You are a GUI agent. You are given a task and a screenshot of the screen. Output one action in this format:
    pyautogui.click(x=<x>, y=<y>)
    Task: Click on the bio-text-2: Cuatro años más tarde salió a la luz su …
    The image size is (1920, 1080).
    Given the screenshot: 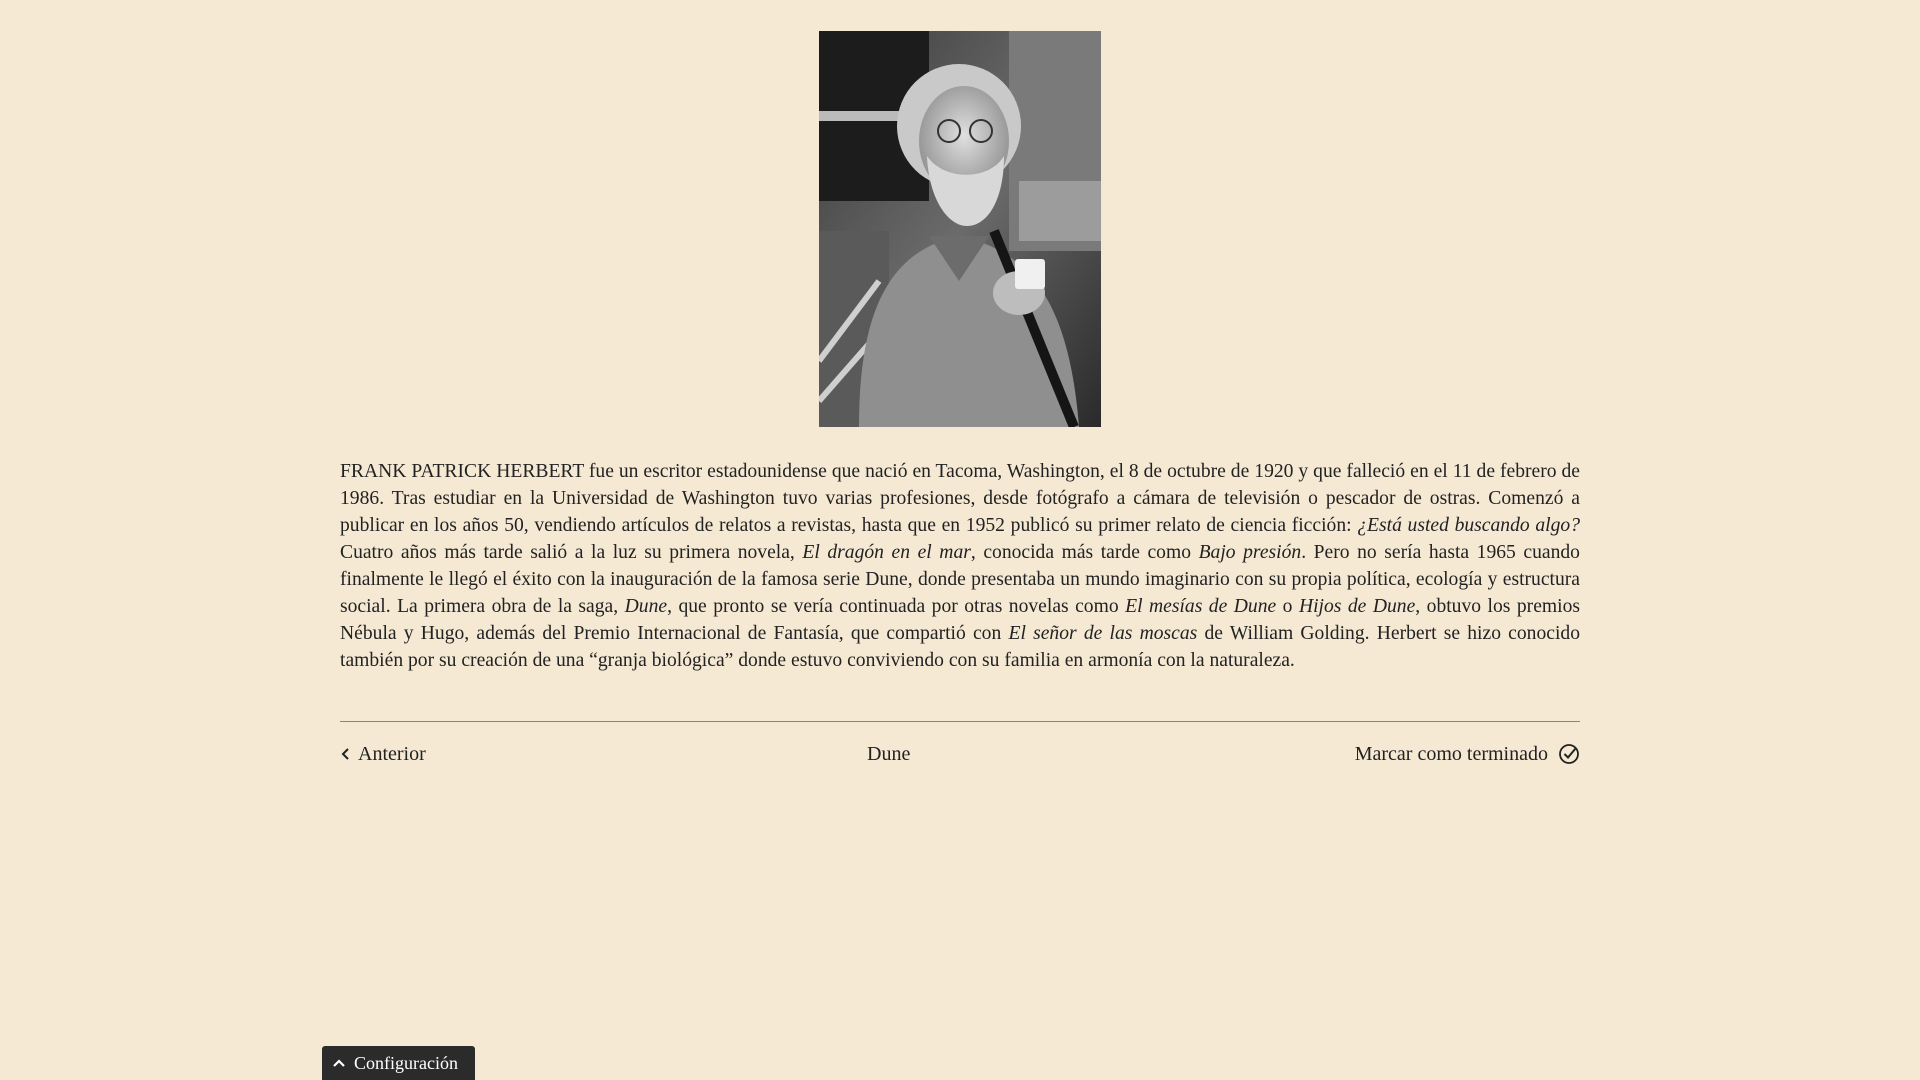 What is the action you would take?
    pyautogui.click(x=571, y=552)
    